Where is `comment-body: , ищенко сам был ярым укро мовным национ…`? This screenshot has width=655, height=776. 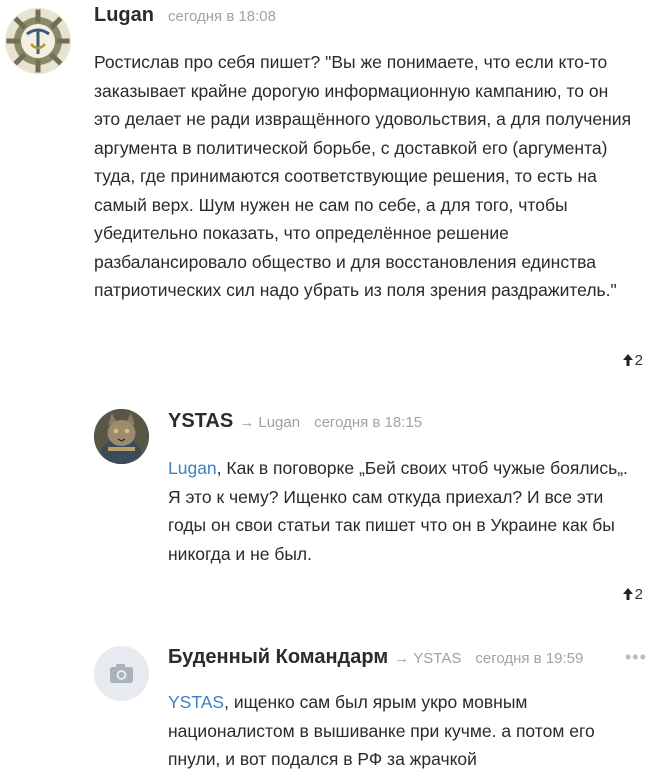
comment-body: , ищенко сам был ярым укро мовным национ… is located at coordinates (381, 730).